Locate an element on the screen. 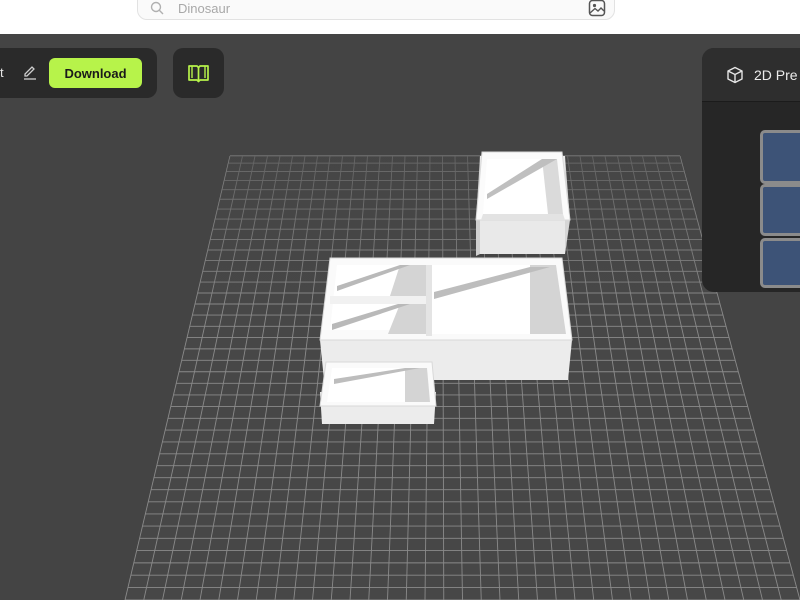 Image resolution: width=800 pixels, height=600 pixels. small-bin-model is located at coordinates (378, 392).